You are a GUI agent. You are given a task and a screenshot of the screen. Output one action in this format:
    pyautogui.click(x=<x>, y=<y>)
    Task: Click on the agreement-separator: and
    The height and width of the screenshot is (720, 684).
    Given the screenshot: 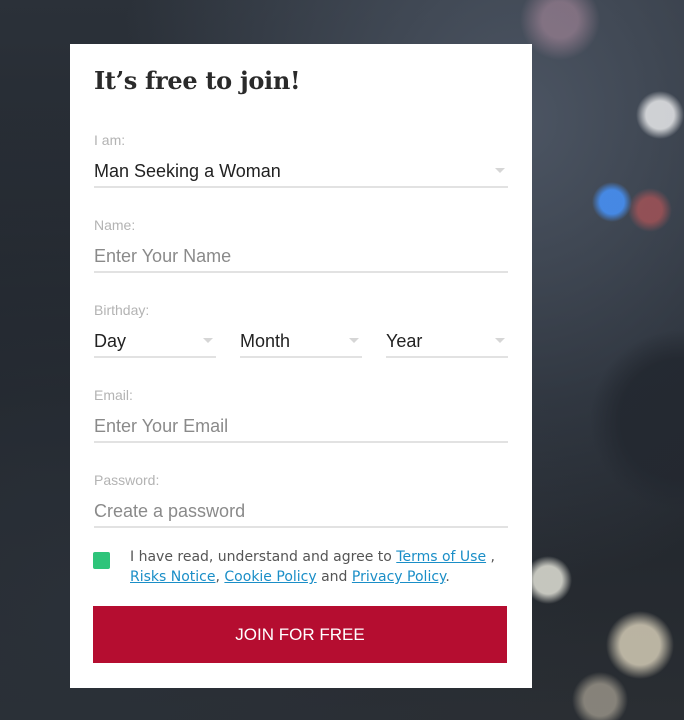 What is the action you would take?
    pyautogui.click(x=334, y=577)
    